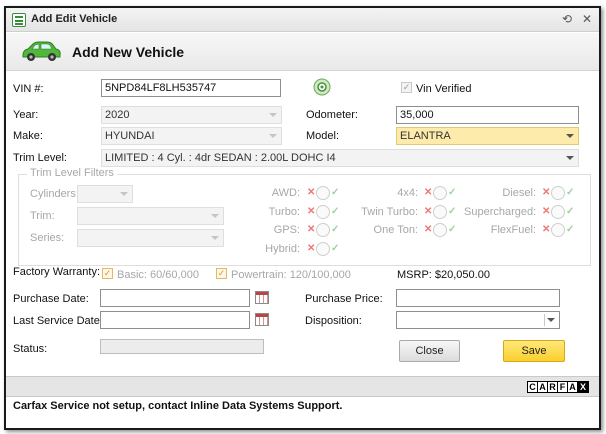 This screenshot has height=434, width=606. I want to click on twin-turbo-toggle: ✕ ✓, so click(441, 212).